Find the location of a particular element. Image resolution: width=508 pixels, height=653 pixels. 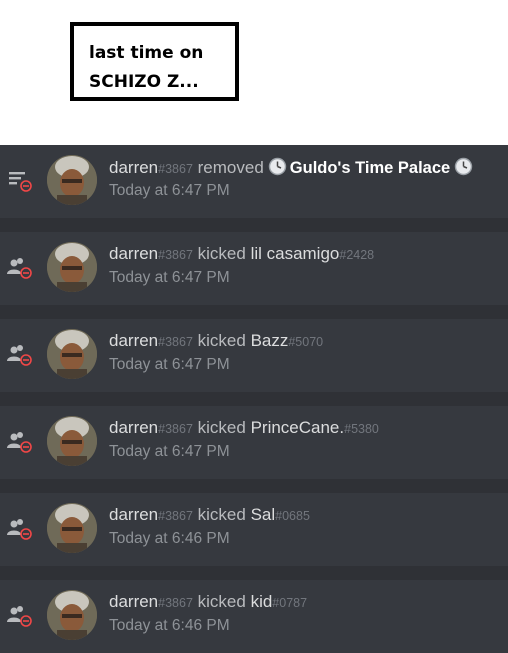

caption-line-1: last time on is located at coordinates (146, 53).